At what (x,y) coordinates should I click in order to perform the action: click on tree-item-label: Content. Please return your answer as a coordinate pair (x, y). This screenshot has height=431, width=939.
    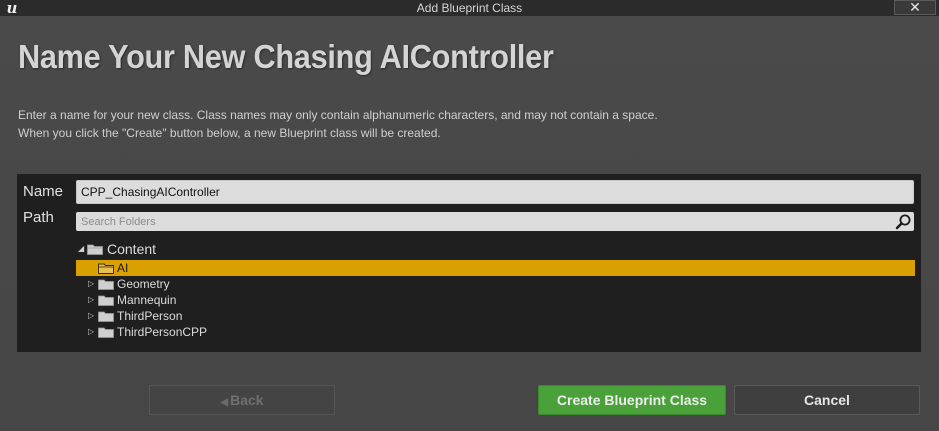
    Looking at the image, I should click on (132, 249).